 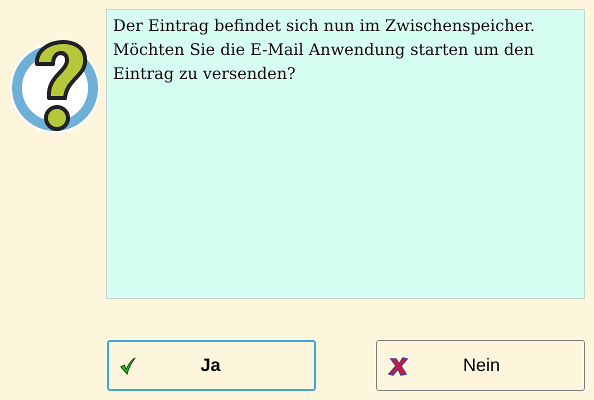 What do you see at coordinates (324, 49) in the screenshot?
I see `message-text: Der Eintrag befindet sich nun im Zwischenspeicher. Möchten Sie die E-Mail Anwendung starten um den Eintrag zu versenden?` at bounding box center [324, 49].